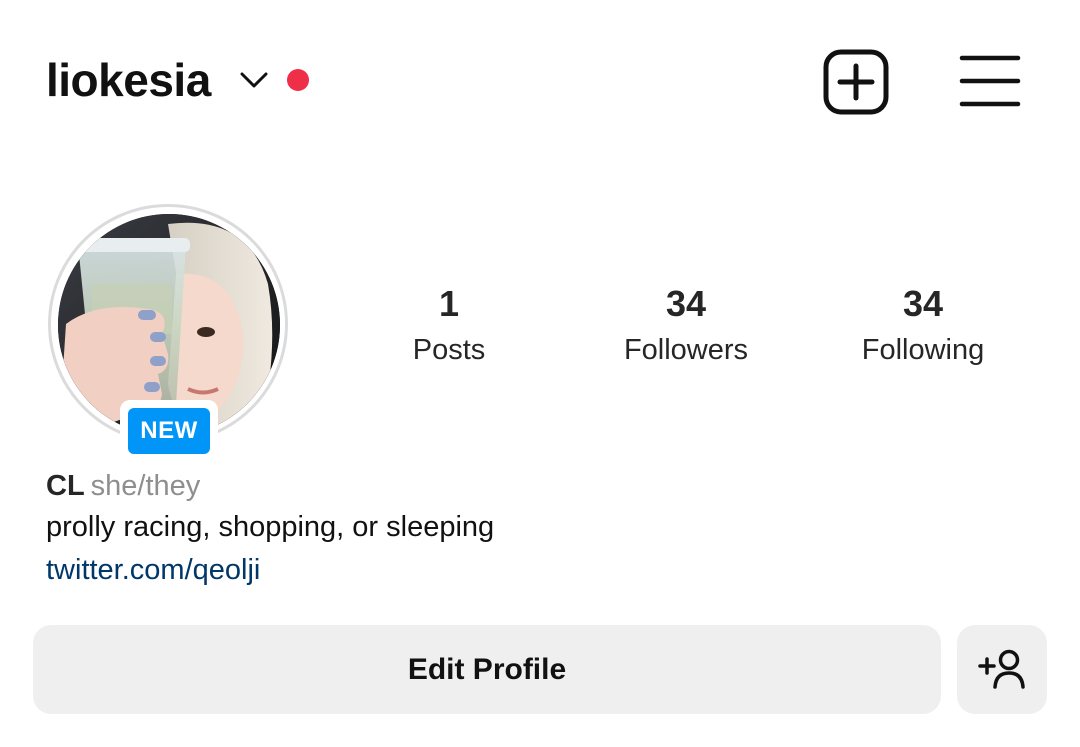 The height and width of the screenshot is (747, 1080). I want to click on stat-followers-label: Followers, so click(686, 350).